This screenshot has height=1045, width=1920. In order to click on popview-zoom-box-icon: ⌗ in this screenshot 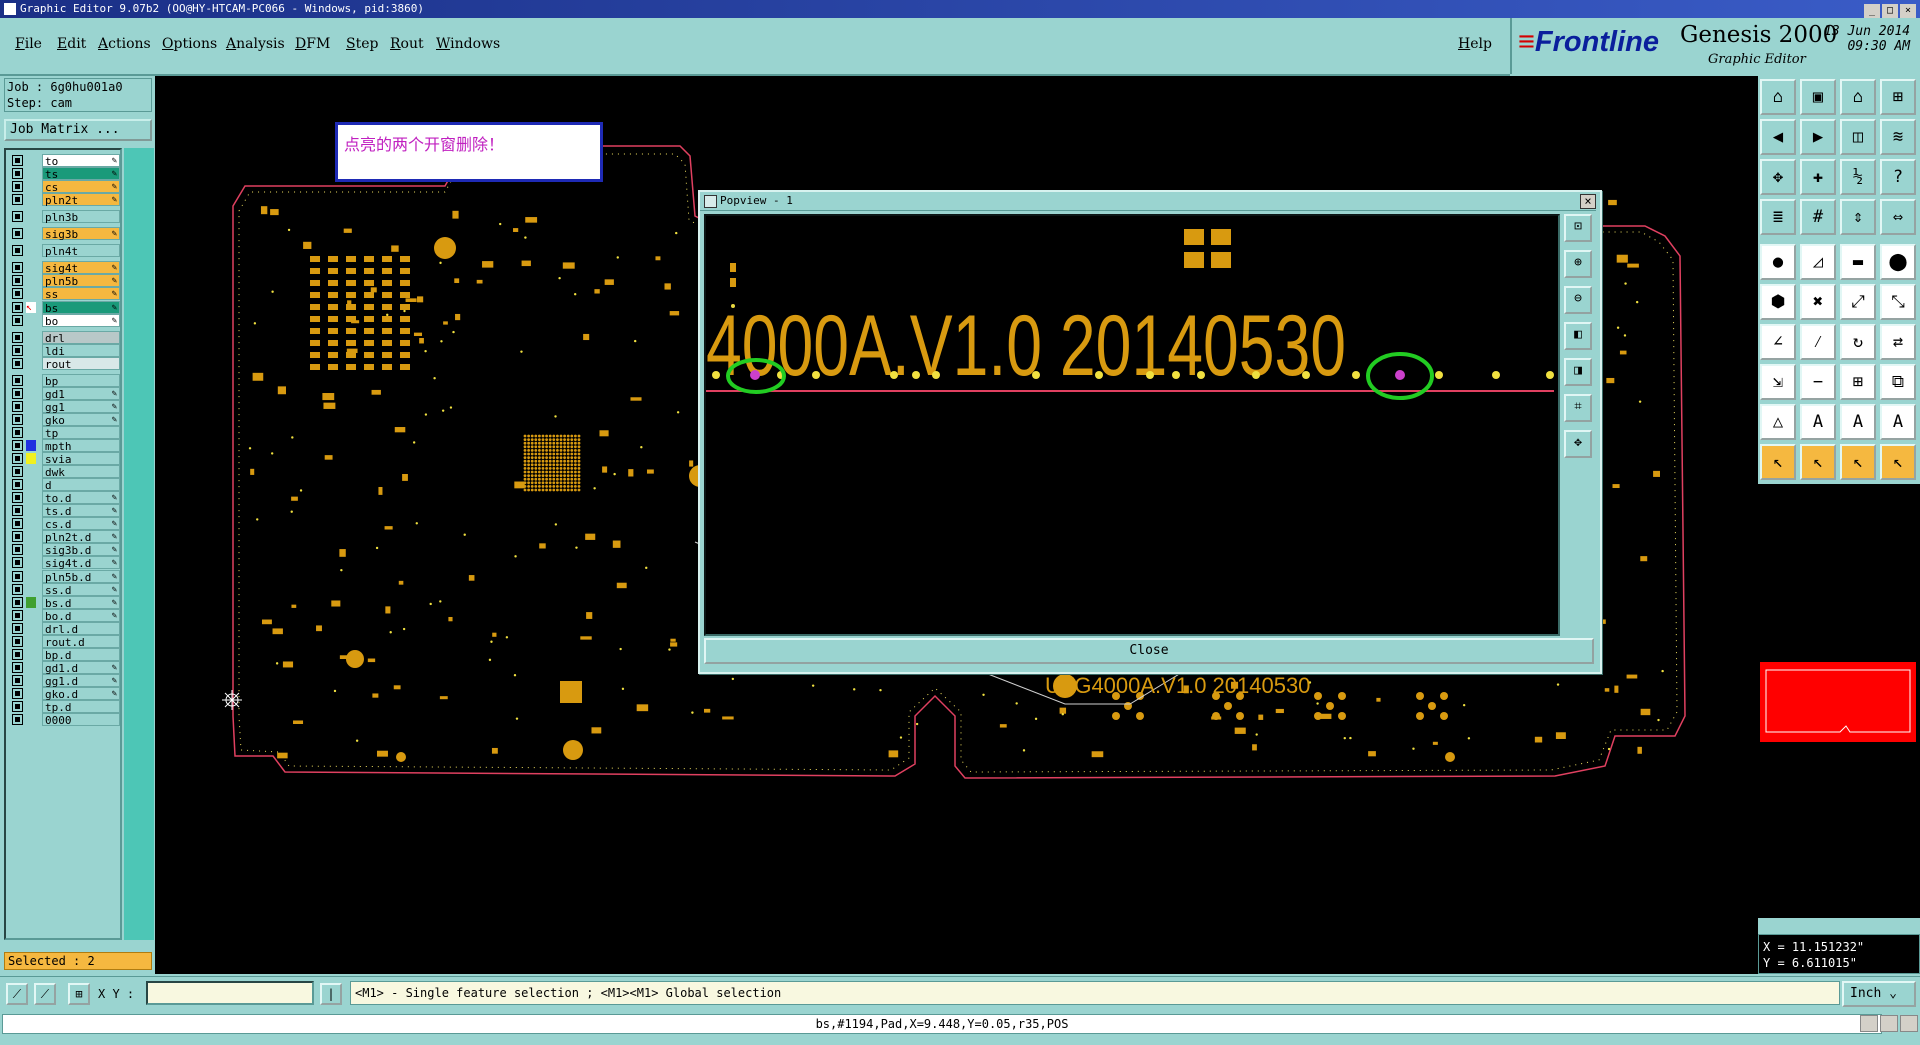, I will do `click(1578, 408)`.